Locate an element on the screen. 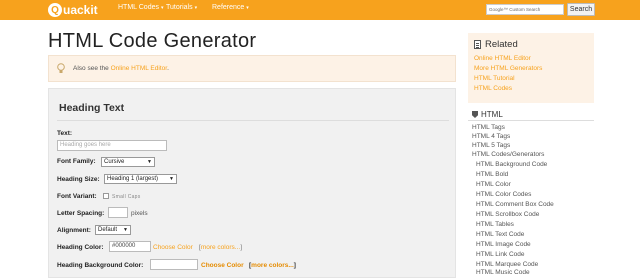 The width and height of the screenshot is (640, 278). related-link-codes: HTML Codes is located at coordinates (493, 88).